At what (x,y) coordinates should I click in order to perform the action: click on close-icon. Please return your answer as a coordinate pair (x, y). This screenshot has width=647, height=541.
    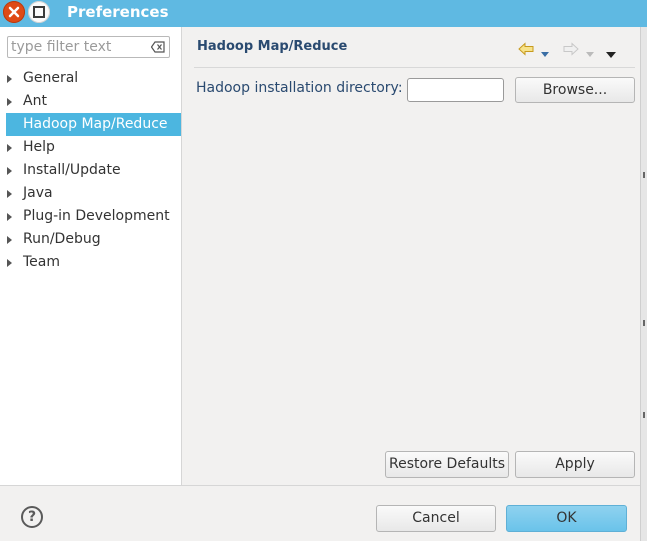
    Looking at the image, I should click on (14, 12).